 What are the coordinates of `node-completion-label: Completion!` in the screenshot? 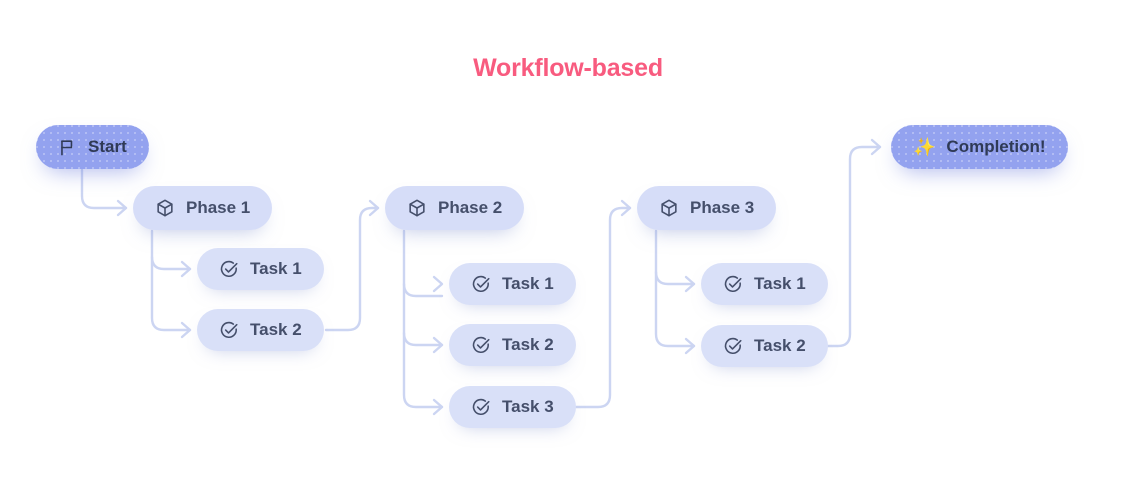 It's located at (996, 146).